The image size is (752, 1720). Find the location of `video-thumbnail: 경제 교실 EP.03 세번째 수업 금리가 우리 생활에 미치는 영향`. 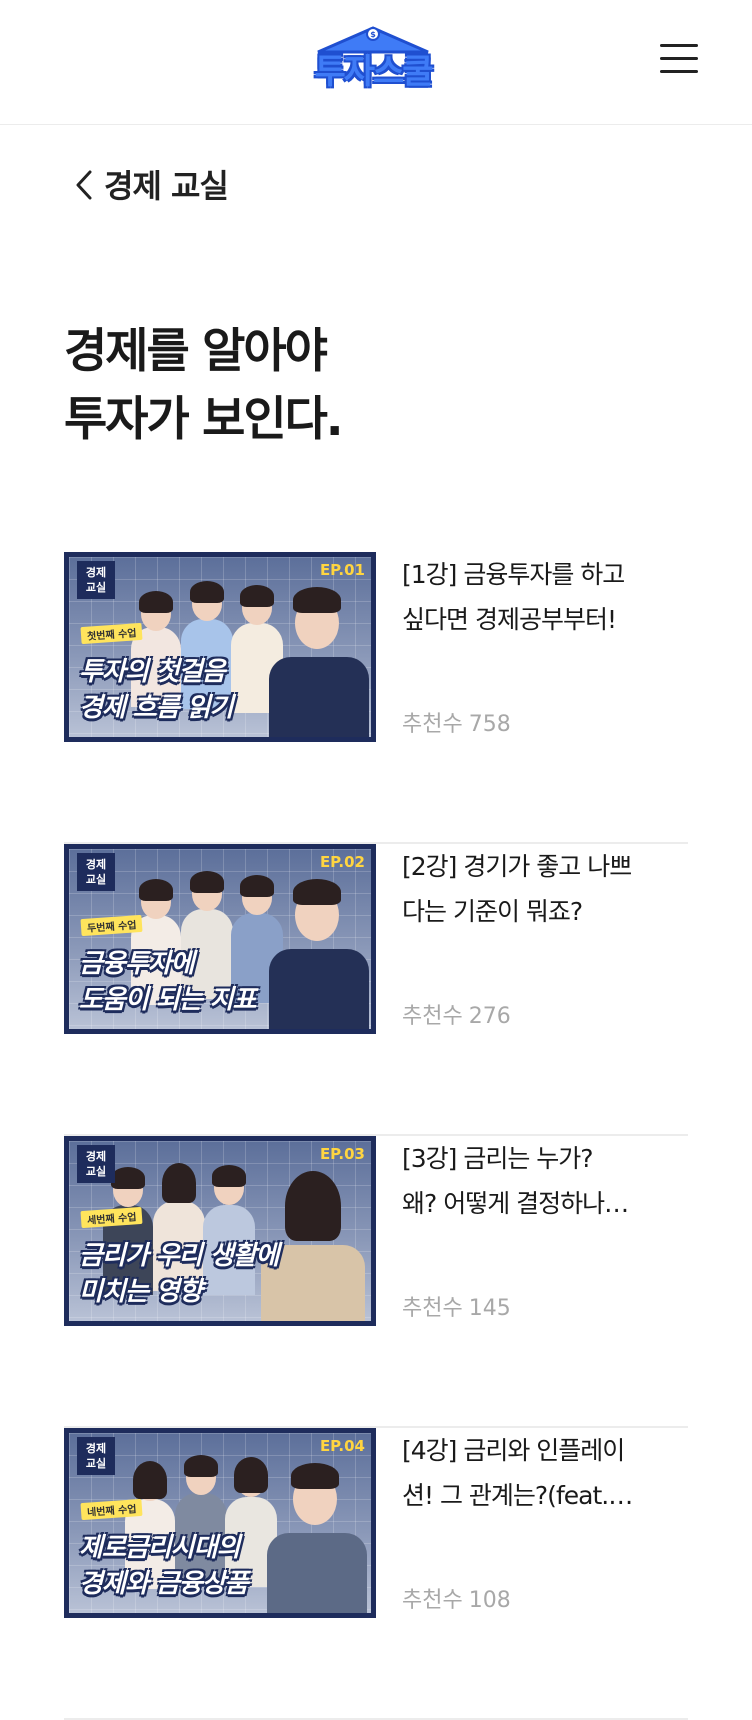

video-thumbnail: 경제 교실 EP.03 세번째 수업 금리가 우리 생활에 미치는 영향 is located at coordinates (220, 1231).